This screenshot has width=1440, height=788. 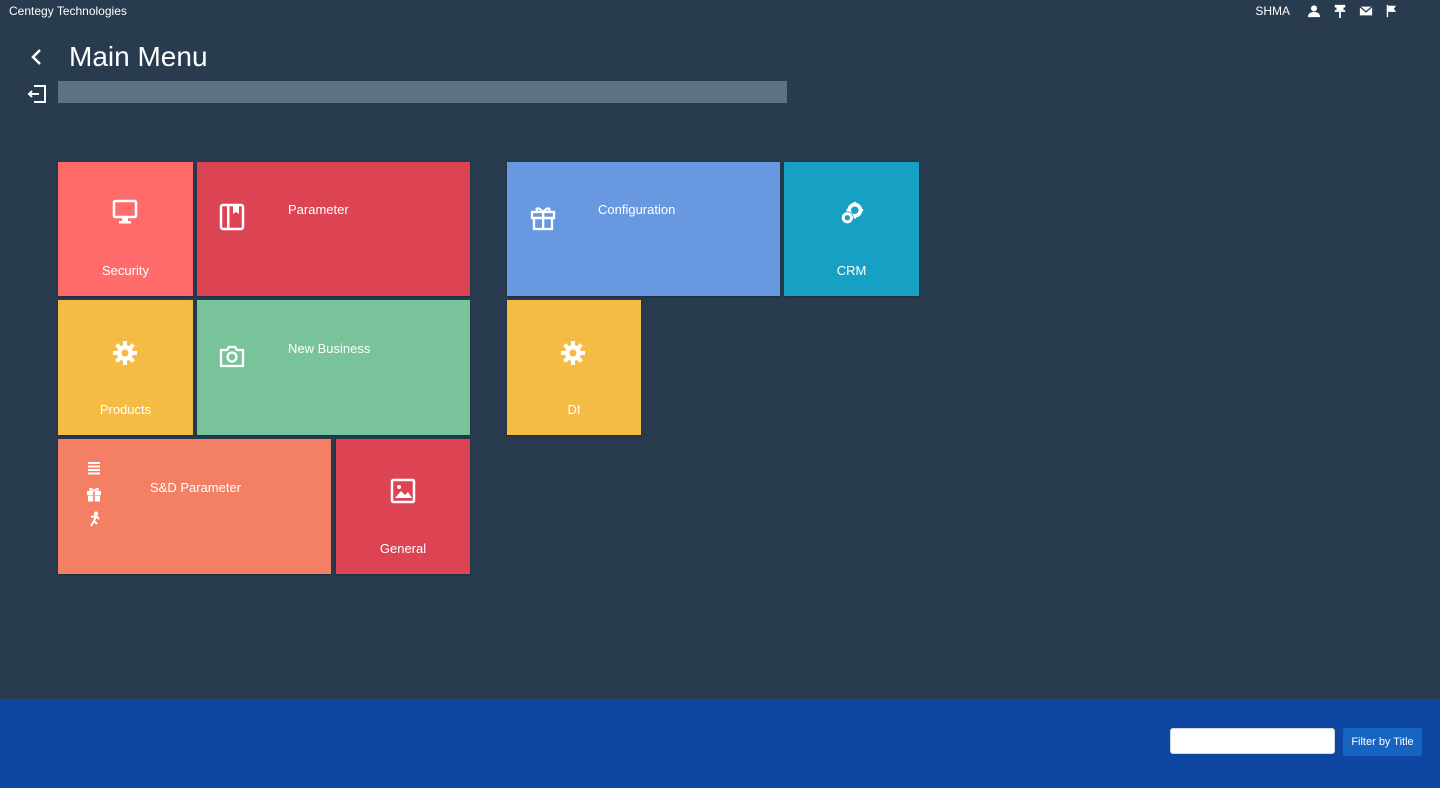 I want to click on gears-icon, so click(x=852, y=214).